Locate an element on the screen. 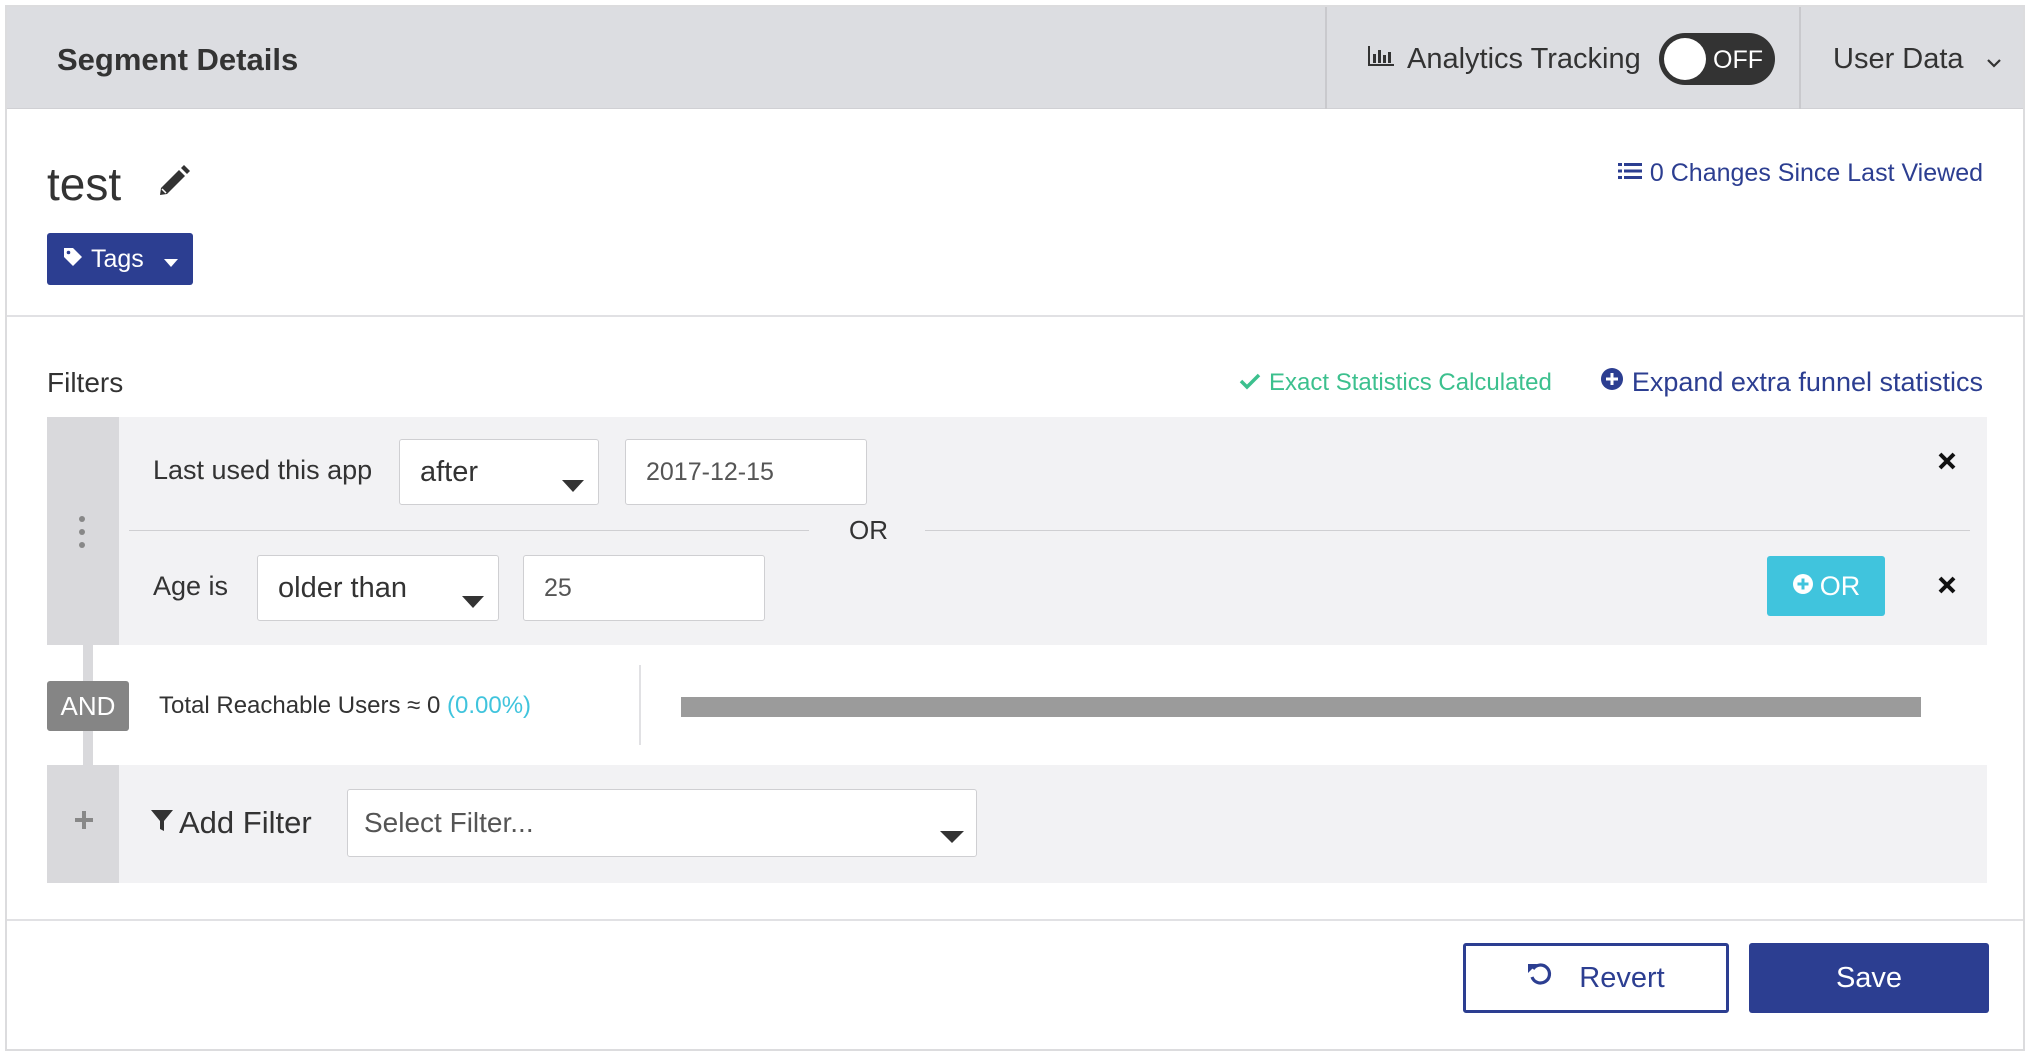  total-reachable-users: Total Reachable Users ≈ 0 (0.00%) is located at coordinates (345, 706).